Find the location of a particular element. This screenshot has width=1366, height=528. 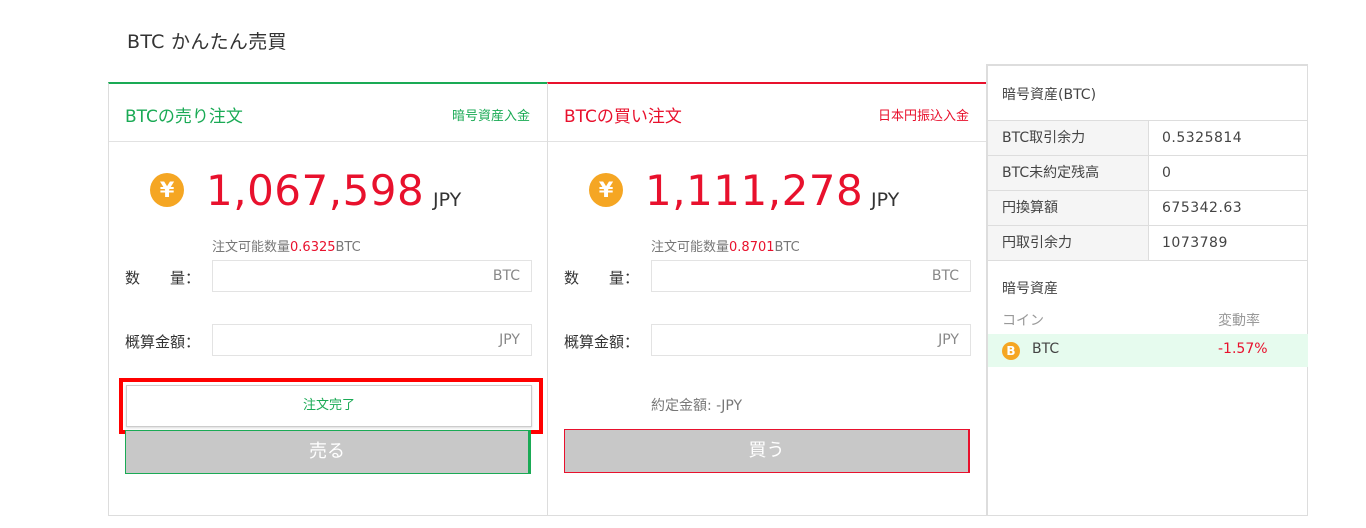

row-label: 円取引余力 is located at coordinates (1068, 243).